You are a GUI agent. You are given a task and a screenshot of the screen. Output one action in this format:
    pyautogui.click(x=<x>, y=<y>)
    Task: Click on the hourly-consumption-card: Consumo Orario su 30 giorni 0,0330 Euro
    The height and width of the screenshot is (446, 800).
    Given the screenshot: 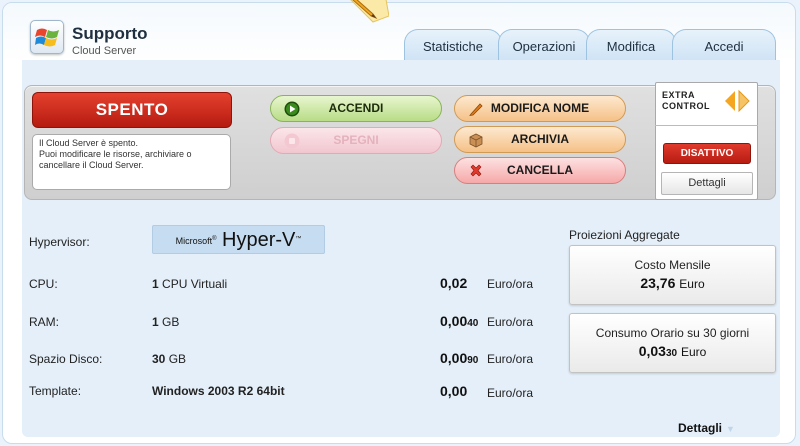 What is the action you would take?
    pyautogui.click(x=672, y=343)
    